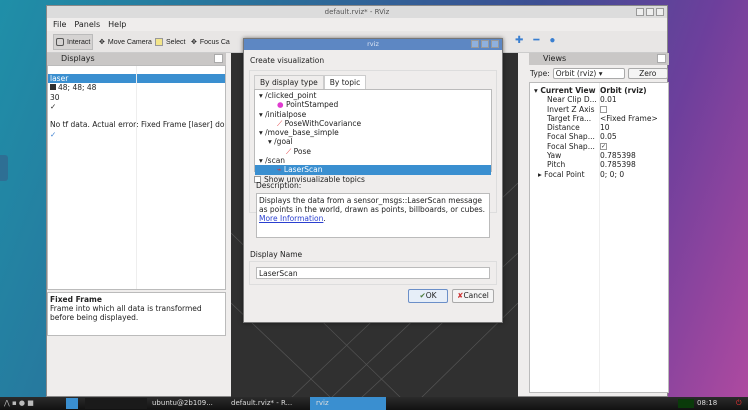 The height and width of the screenshot is (410, 748). What do you see at coordinates (623, 90) in the screenshot?
I see `property-value: Orbit (rviz)` at bounding box center [623, 90].